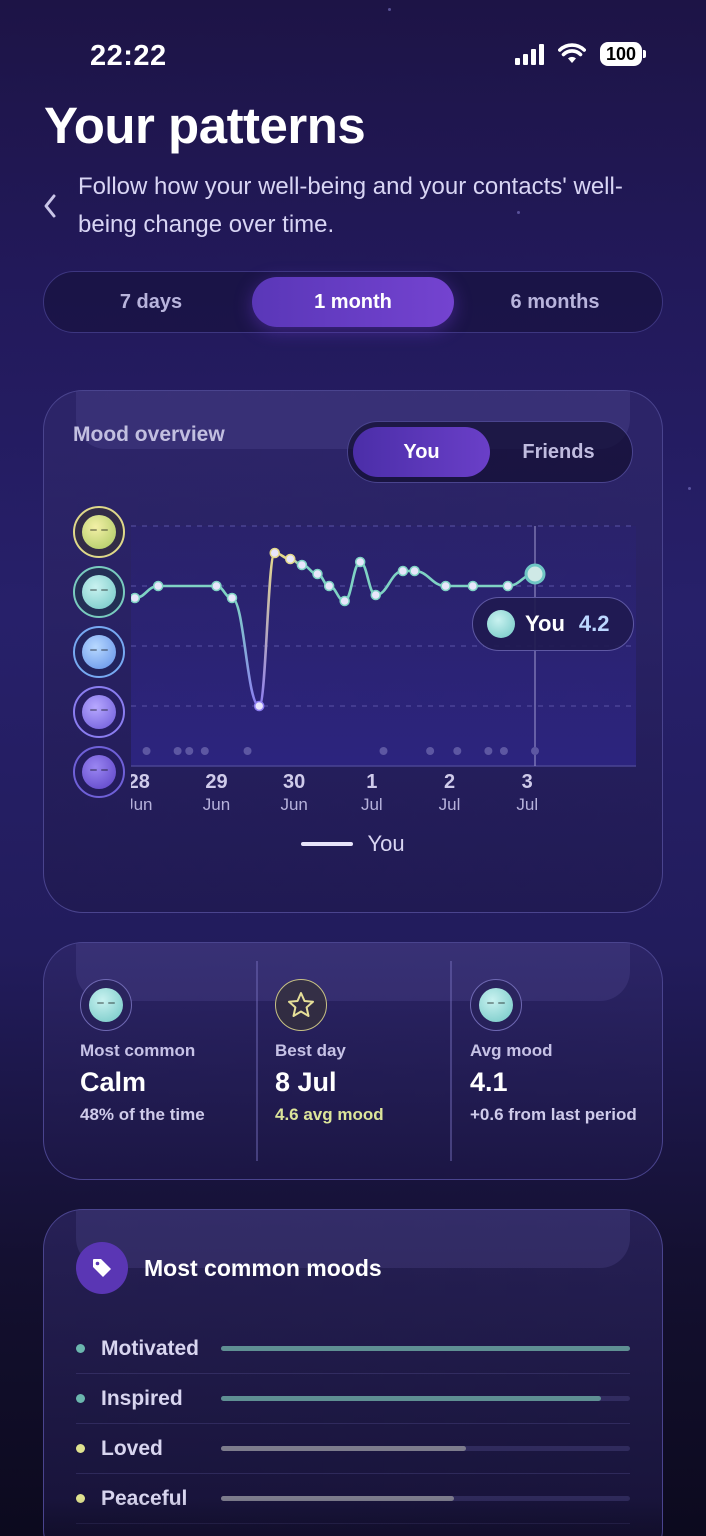 The image size is (706, 1536). I want to click on mood-name: Motivated, so click(150, 1348).